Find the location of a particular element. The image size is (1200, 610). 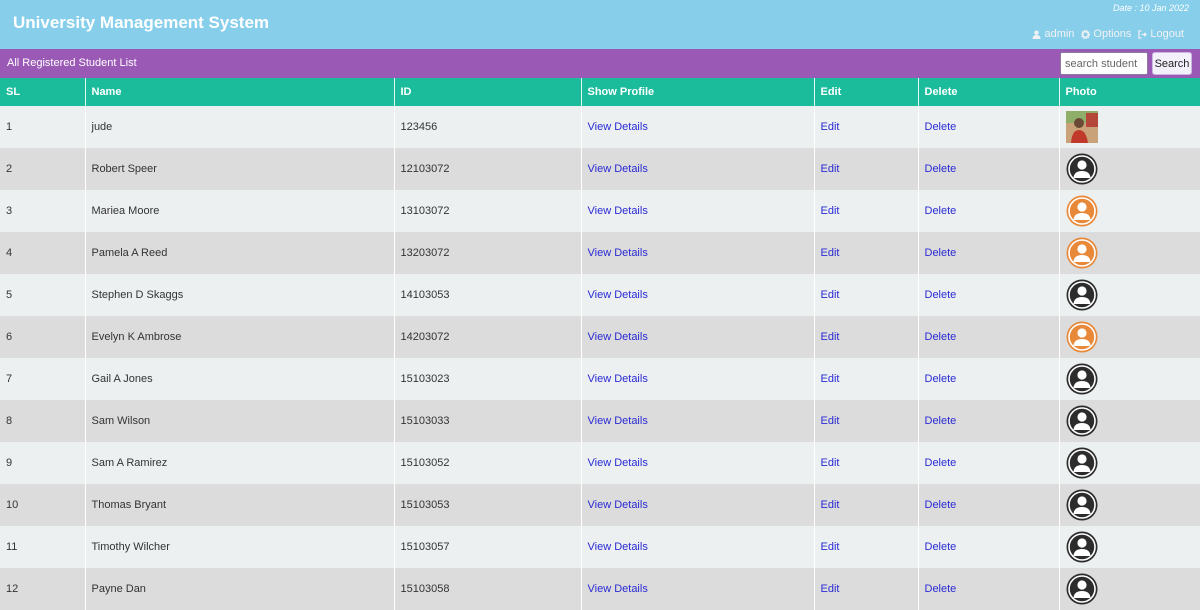

cell-sl: 6 is located at coordinates (42, 337).